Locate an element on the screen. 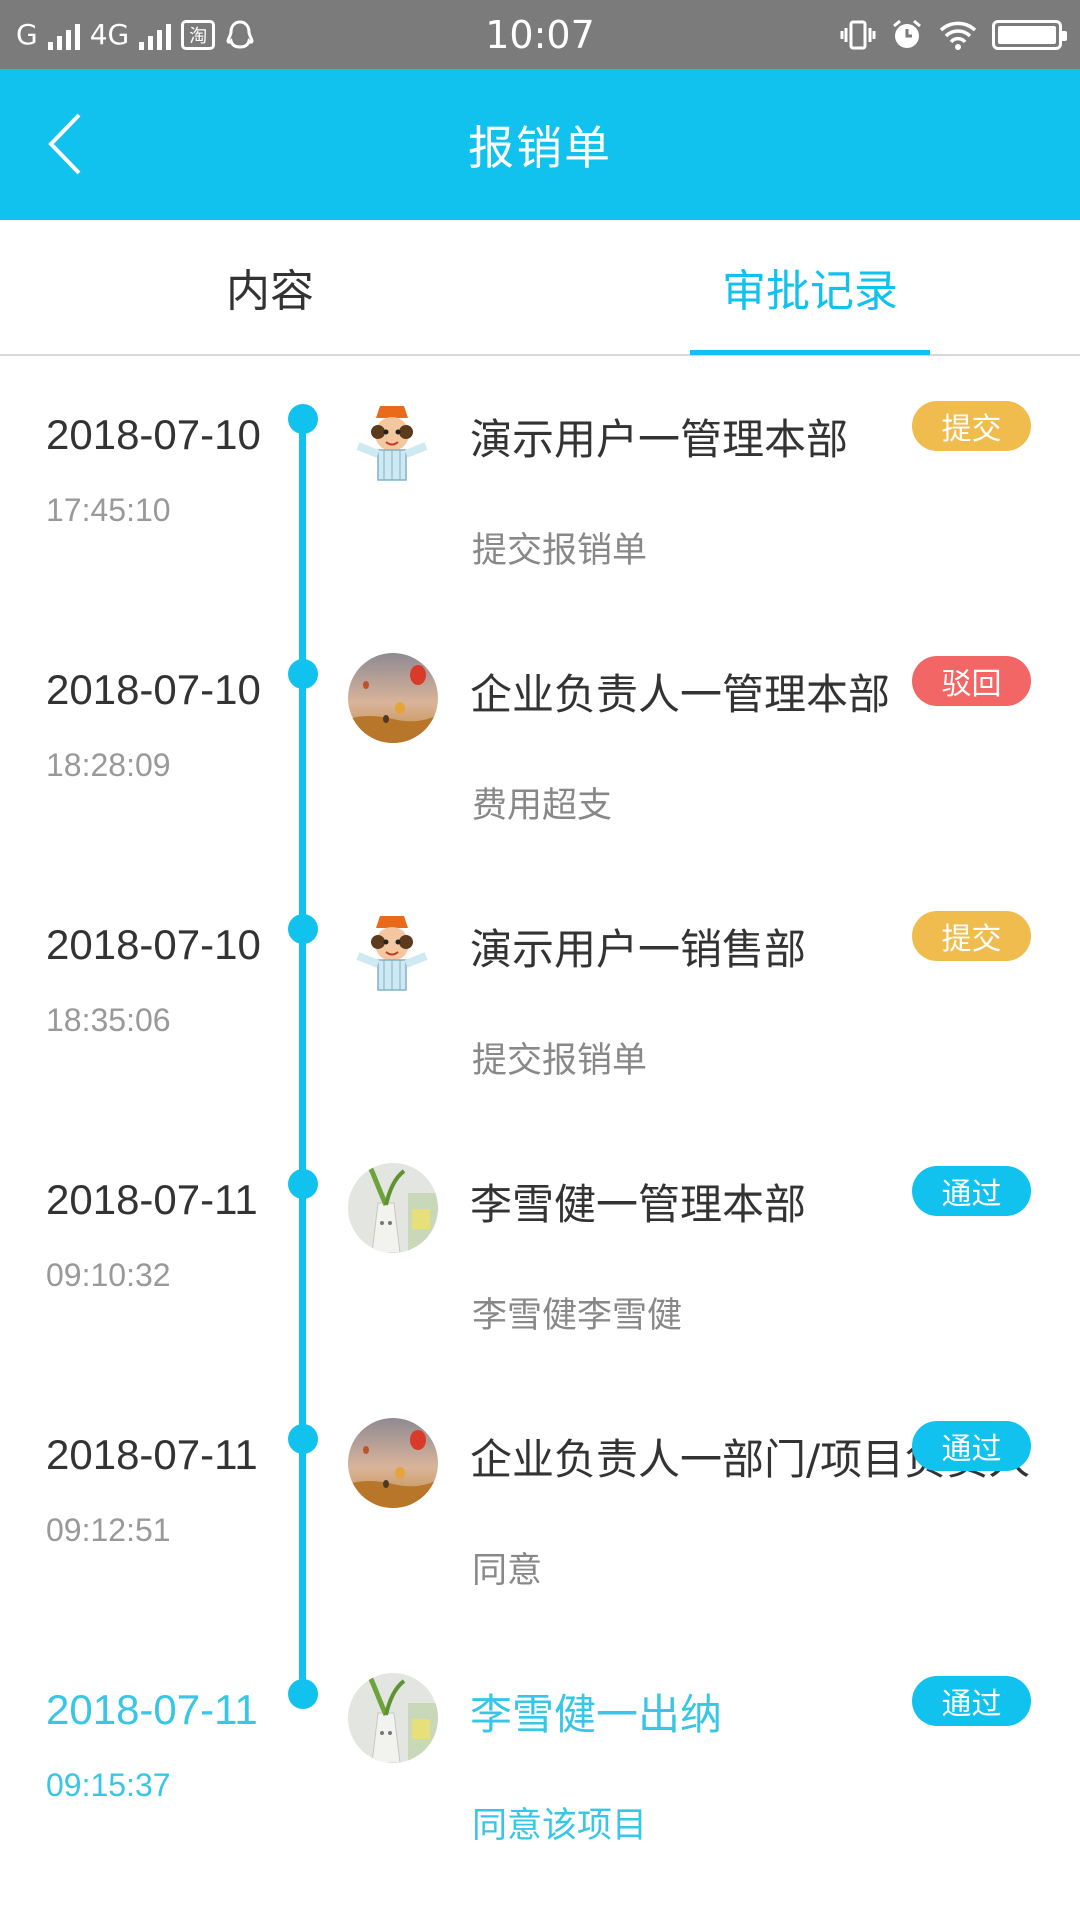 This screenshot has height=1920, width=1080. record-time: 18:28:09 is located at coordinates (108, 765).